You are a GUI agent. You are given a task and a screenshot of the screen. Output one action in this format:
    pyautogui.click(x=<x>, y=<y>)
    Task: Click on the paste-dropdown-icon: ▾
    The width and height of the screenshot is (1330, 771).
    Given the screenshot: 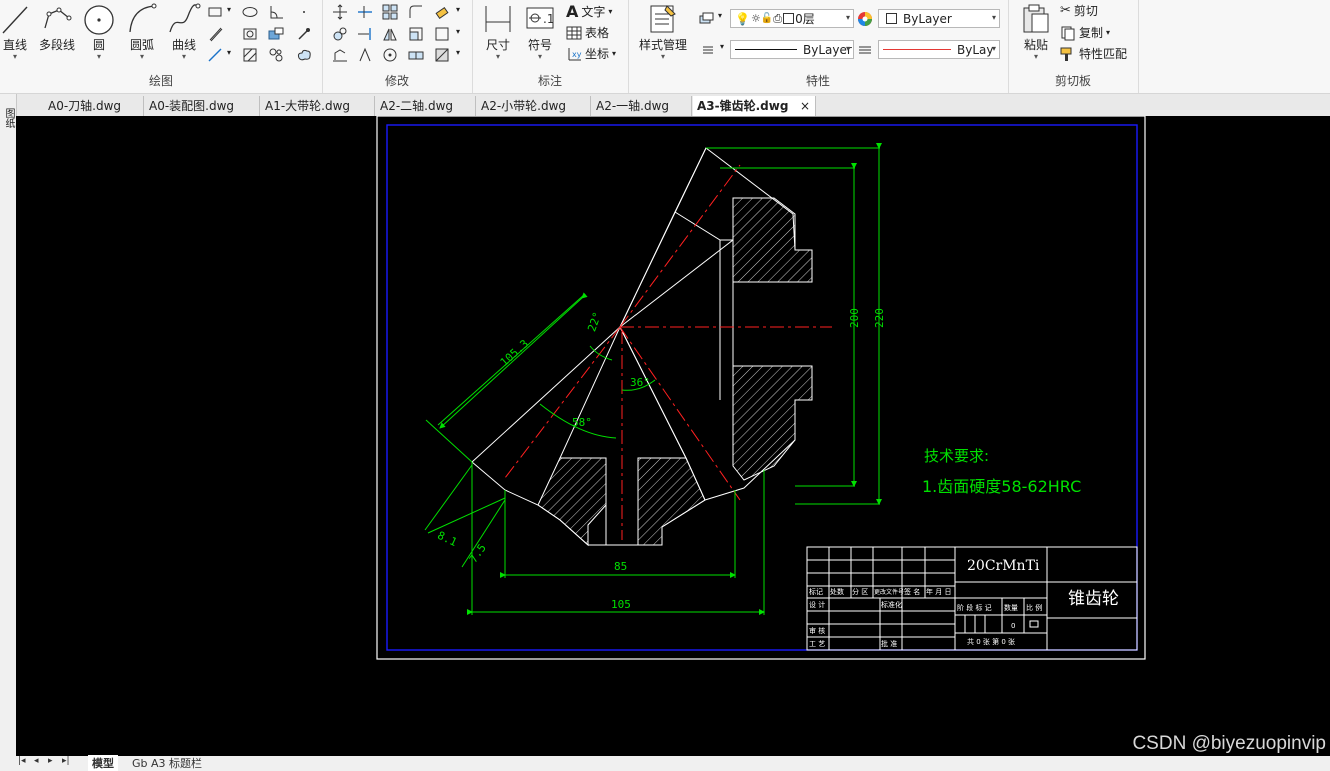 What is the action you would take?
    pyautogui.click(x=1036, y=57)
    